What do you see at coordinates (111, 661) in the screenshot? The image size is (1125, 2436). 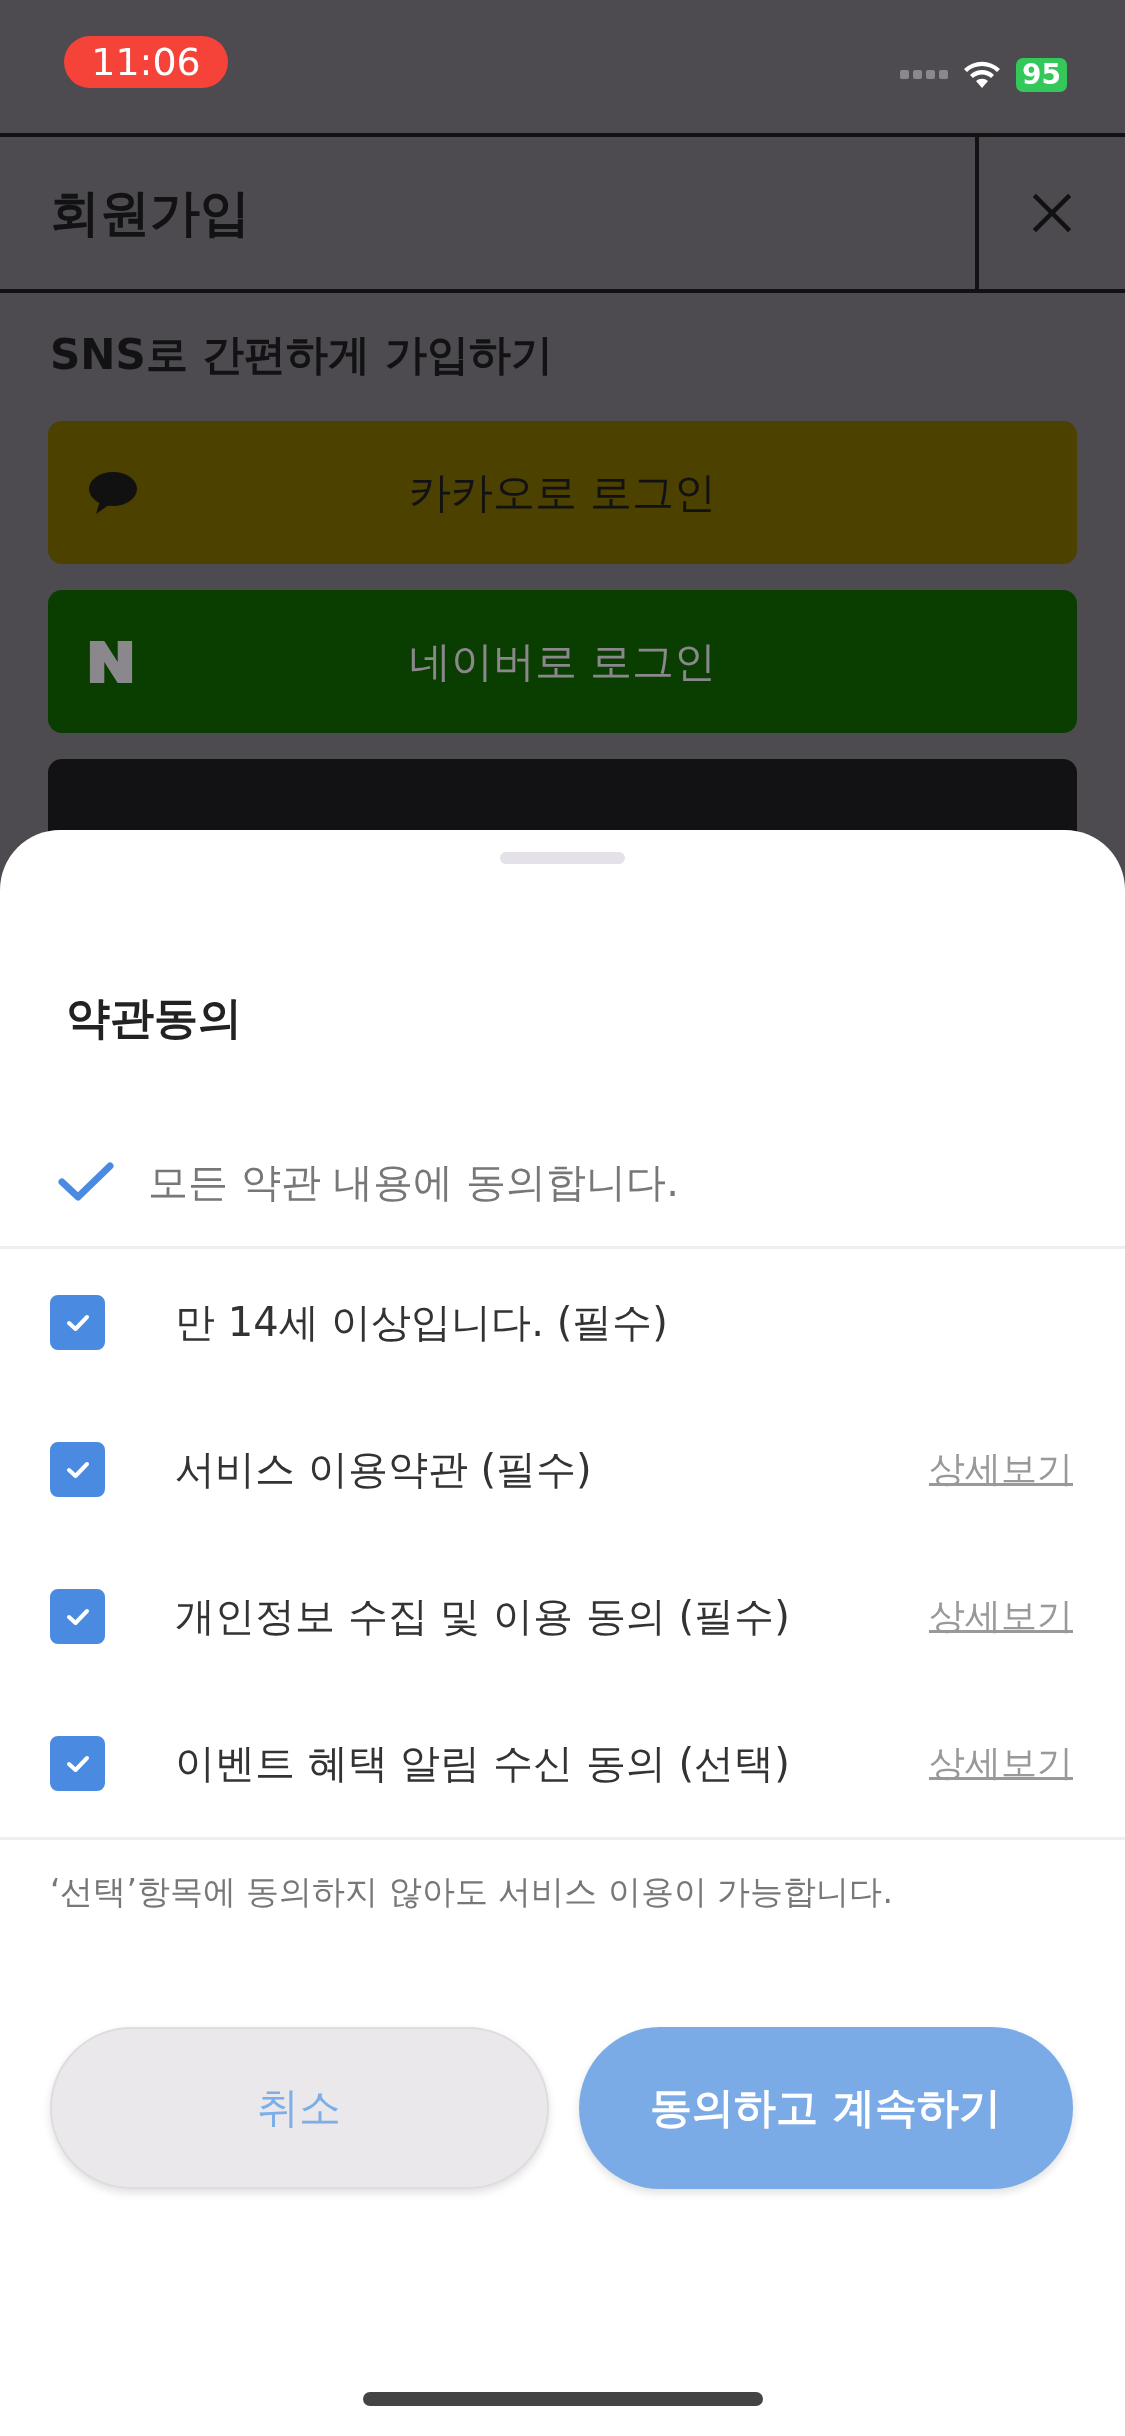 I see `letter-n-icon` at bounding box center [111, 661].